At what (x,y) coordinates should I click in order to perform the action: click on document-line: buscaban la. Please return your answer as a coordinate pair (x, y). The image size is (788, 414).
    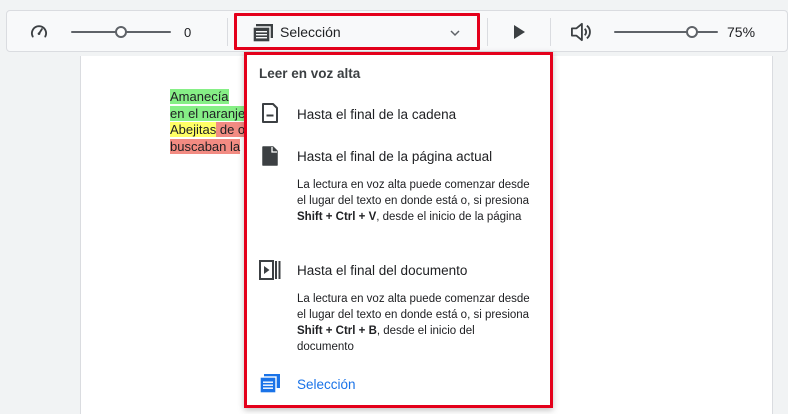
    Looking at the image, I should click on (207, 147).